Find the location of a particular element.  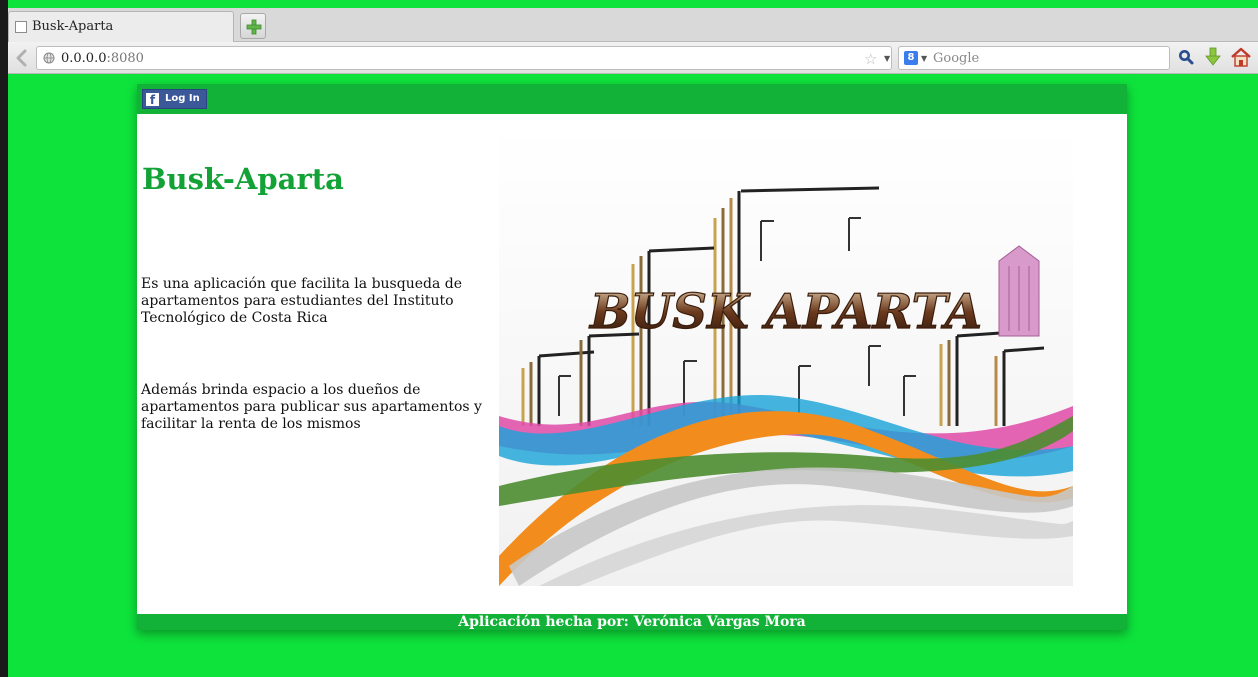

window-edge is located at coordinates (4, 338).